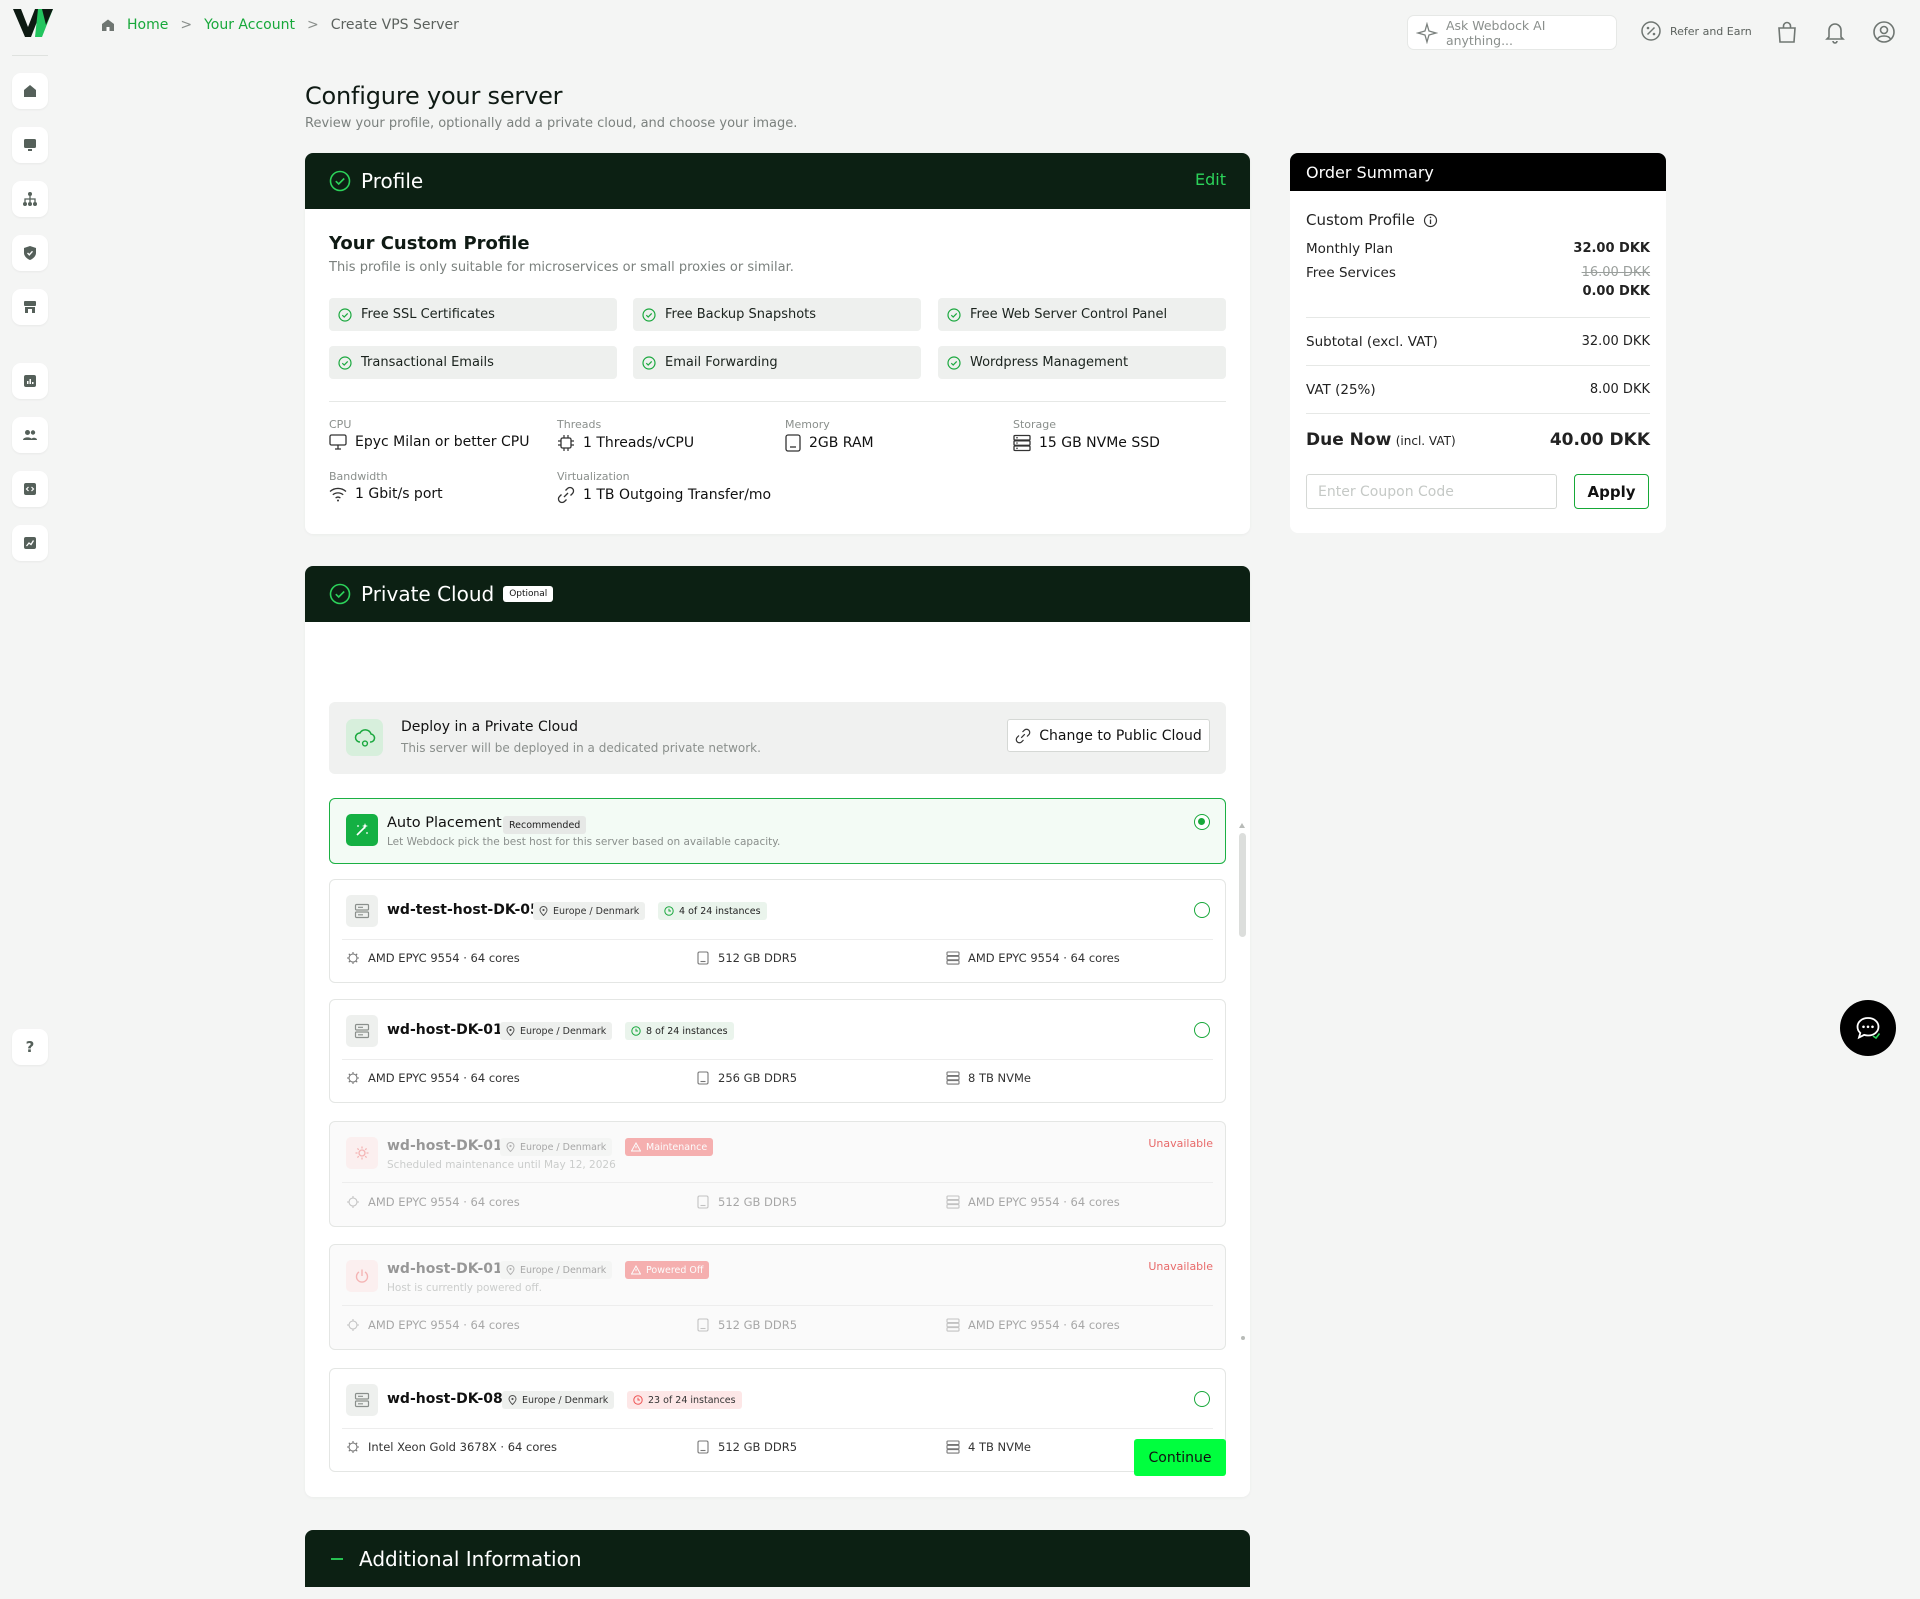  I want to click on spec-label: CPU, so click(340, 424).